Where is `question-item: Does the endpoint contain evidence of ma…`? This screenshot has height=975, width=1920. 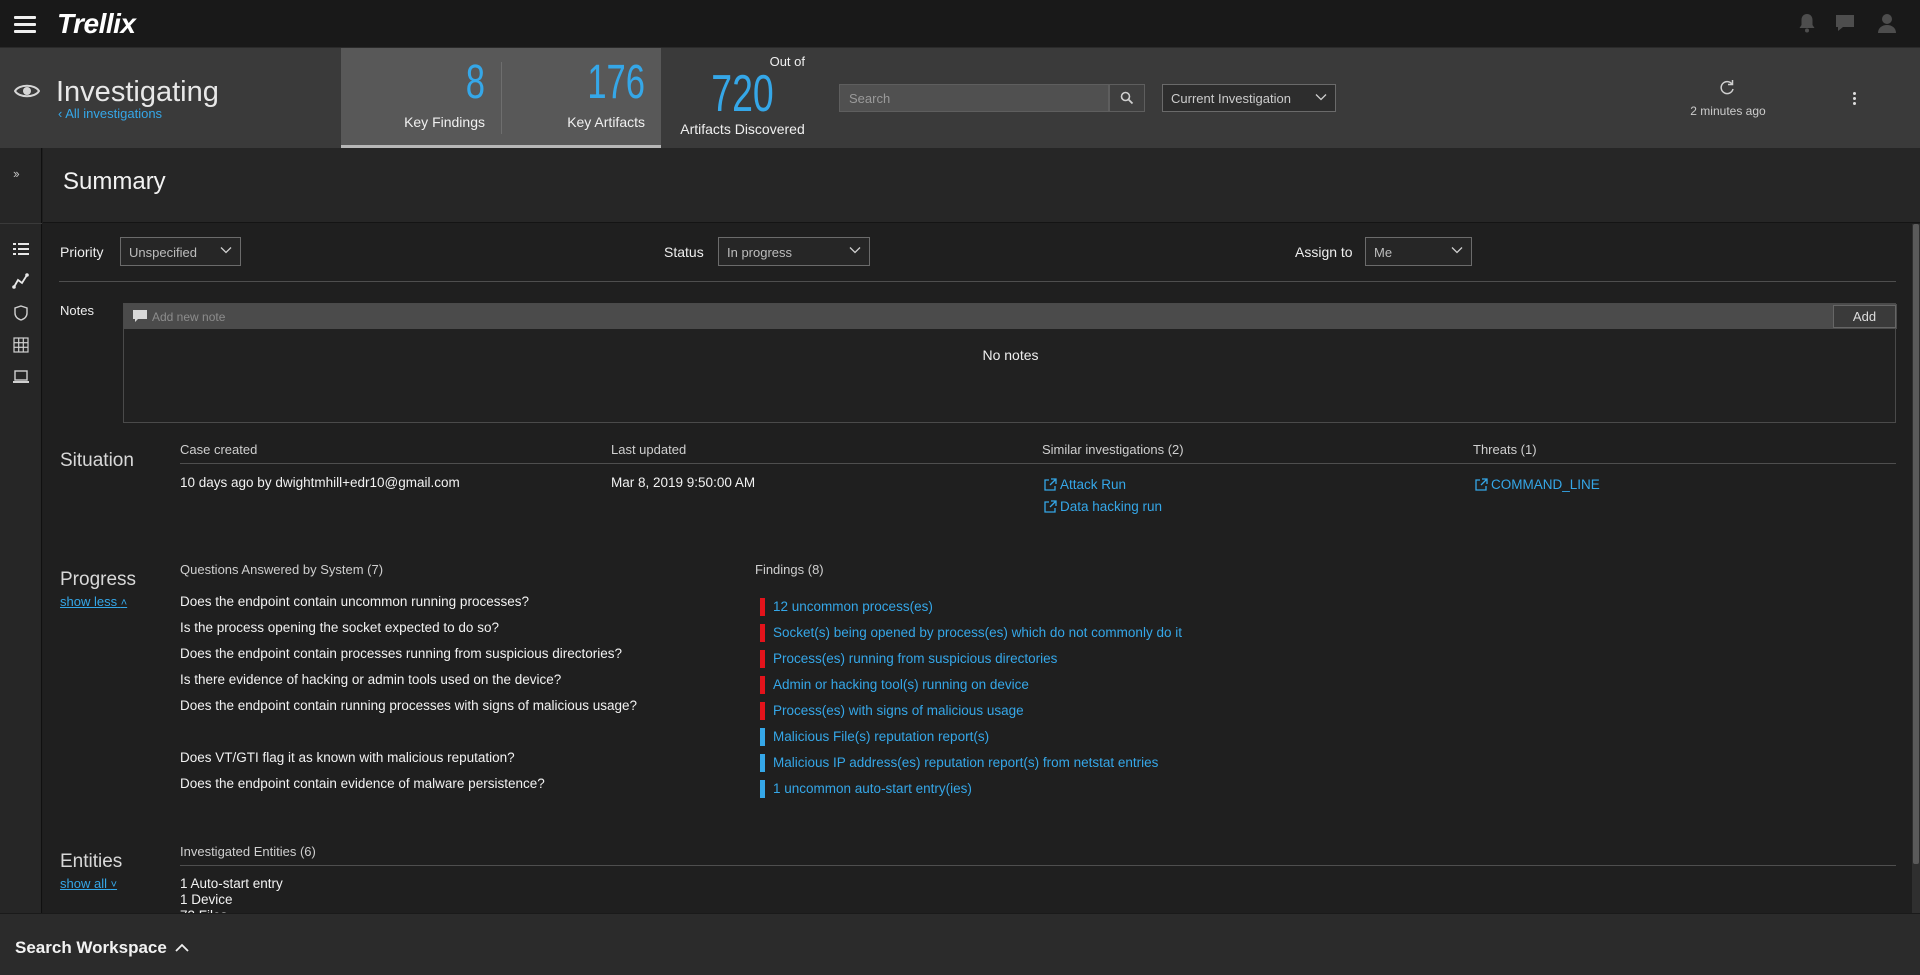
question-item: Does the endpoint contain evidence of ma… is located at coordinates (362, 783).